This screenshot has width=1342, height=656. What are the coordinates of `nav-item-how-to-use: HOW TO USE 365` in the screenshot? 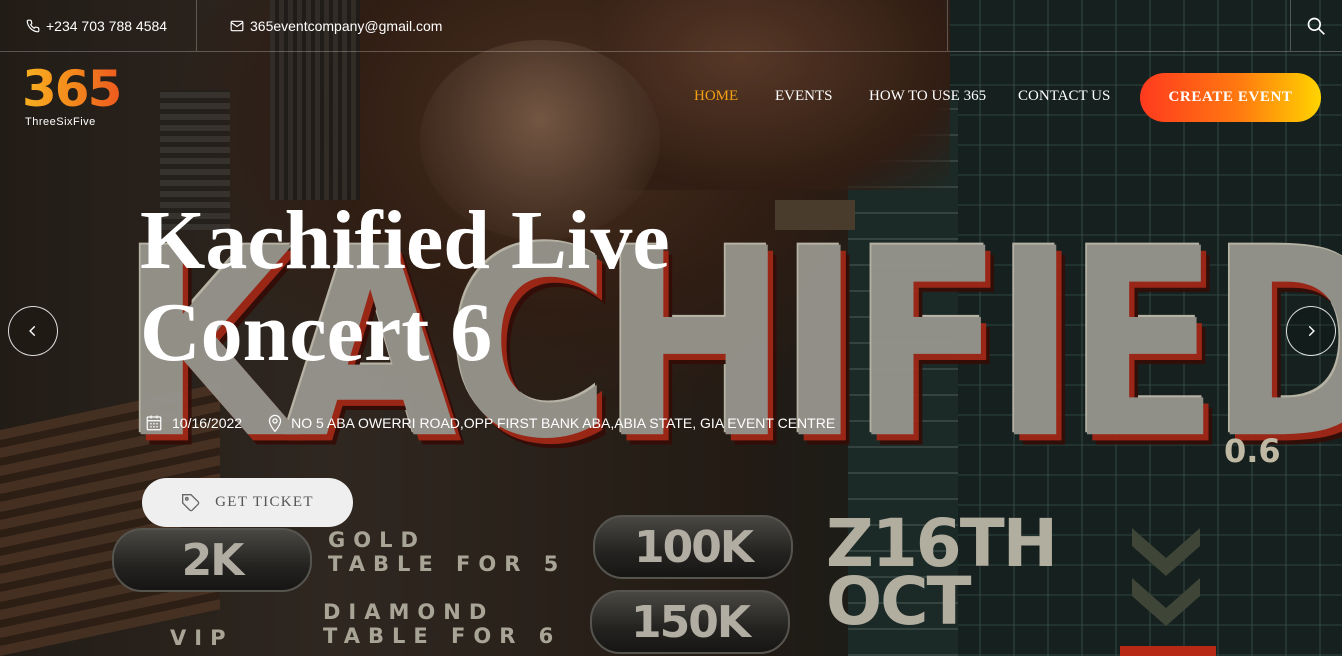 It's located at (927, 96).